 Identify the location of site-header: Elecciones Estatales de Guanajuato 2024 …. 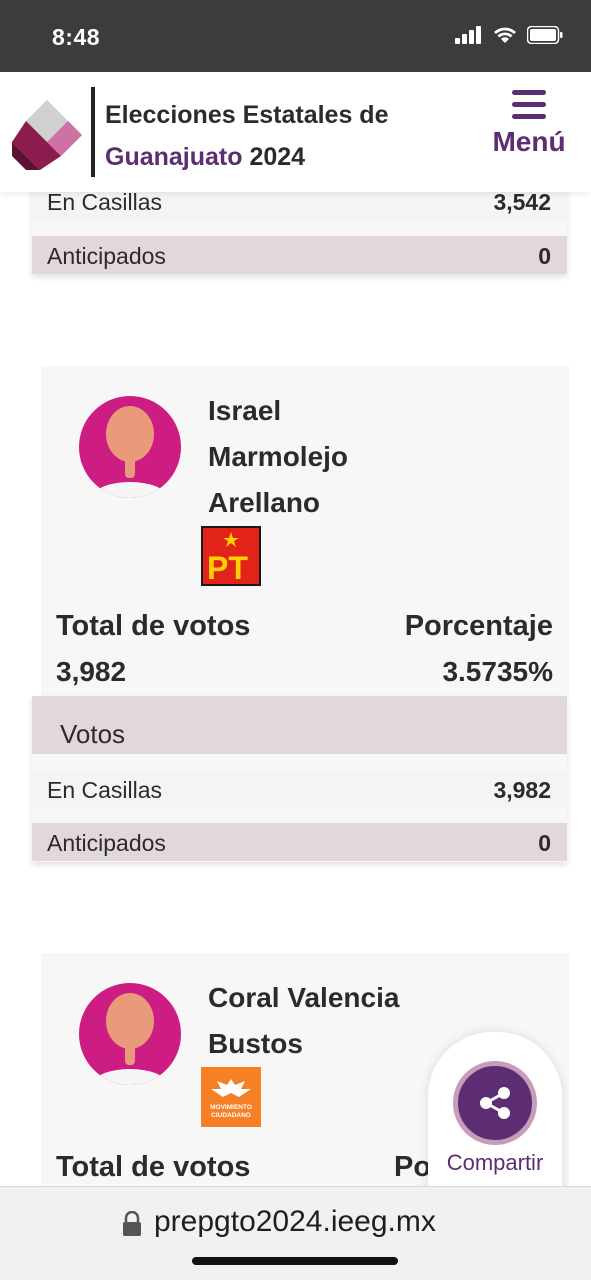
(295, 132).